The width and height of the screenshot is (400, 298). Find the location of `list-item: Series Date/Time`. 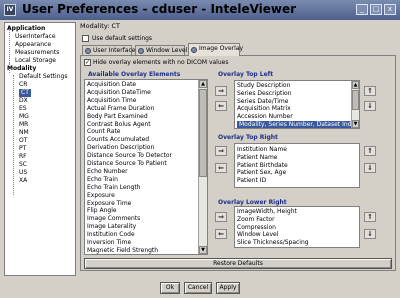

list-item: Series Date/Time is located at coordinates (262, 101).